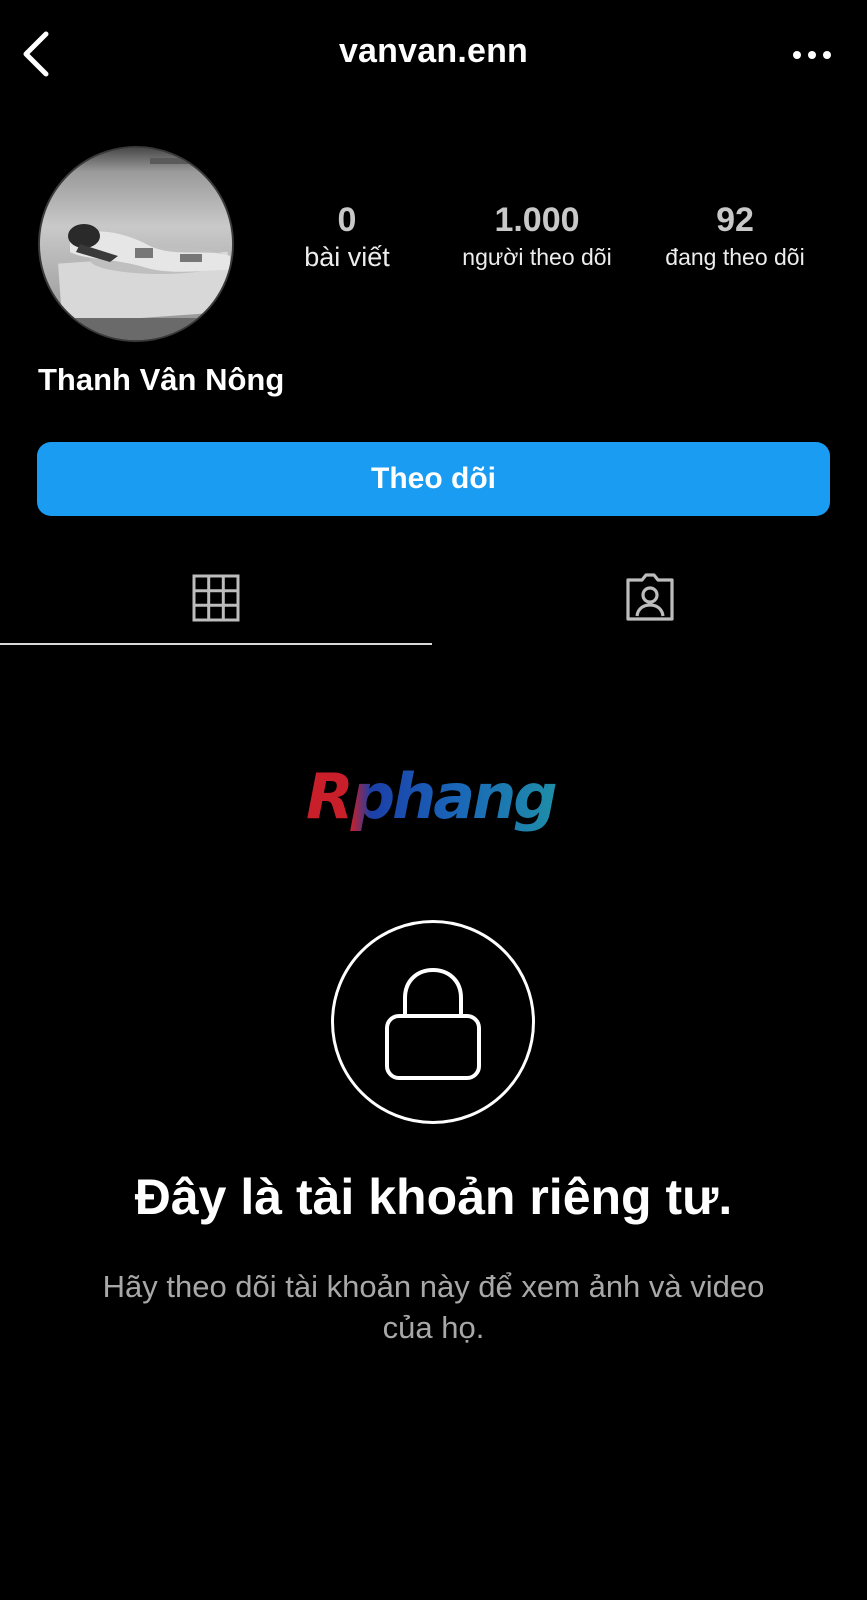 This screenshot has height=1600, width=867. Describe the element at coordinates (433, 479) in the screenshot. I see `follow-button: Theo dõi` at that location.